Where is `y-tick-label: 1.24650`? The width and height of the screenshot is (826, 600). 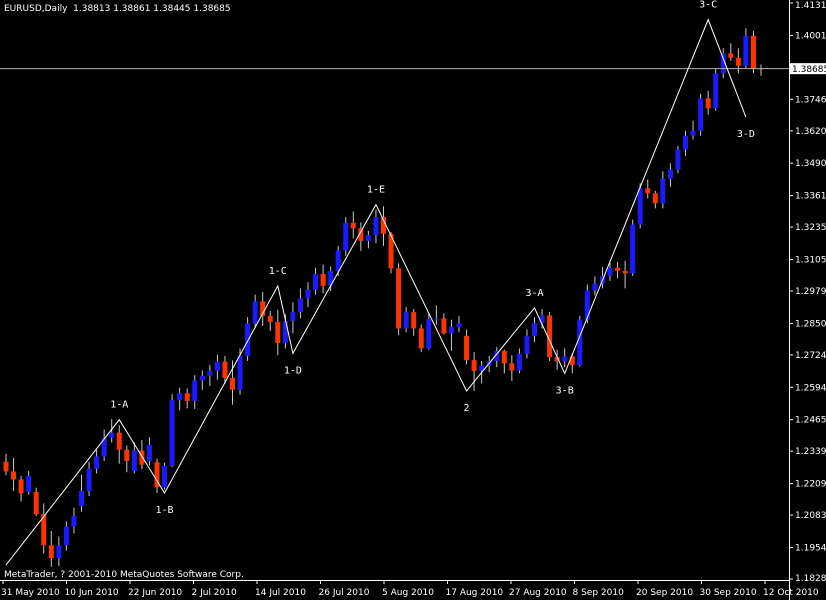 y-tick-label: 1.24650 is located at coordinates (810, 421).